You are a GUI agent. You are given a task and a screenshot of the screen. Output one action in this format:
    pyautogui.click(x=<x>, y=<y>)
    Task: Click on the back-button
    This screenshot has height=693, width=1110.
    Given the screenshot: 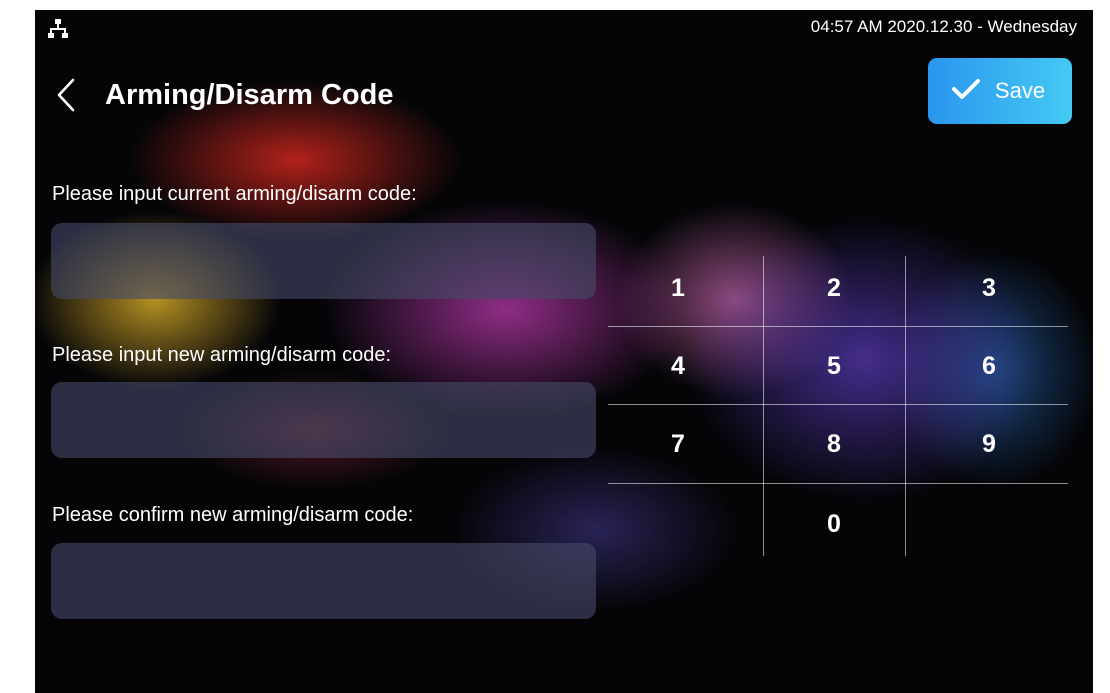 What is the action you would take?
    pyautogui.click(x=66, y=97)
    